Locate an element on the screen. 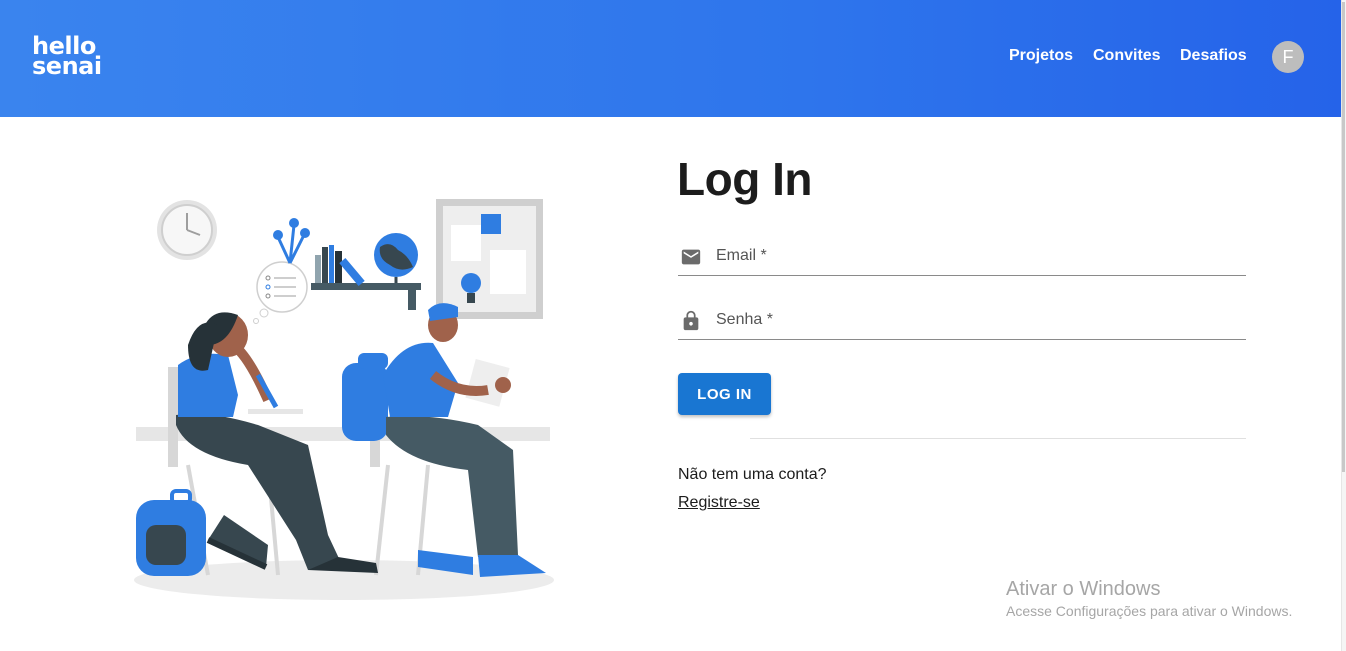 This screenshot has height=651, width=1346. logo-line-2: senai is located at coordinates (67, 66).